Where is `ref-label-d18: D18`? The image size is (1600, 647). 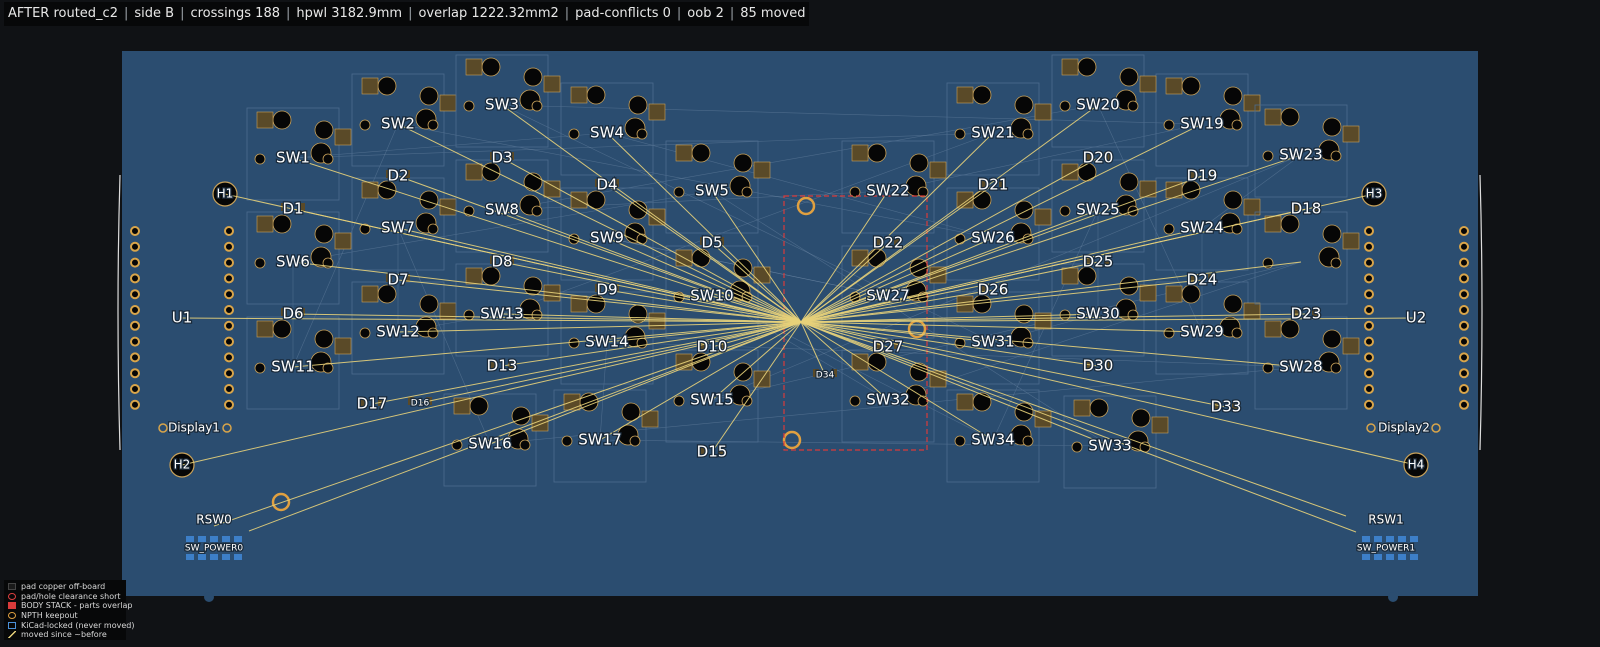 ref-label-d18: D18 is located at coordinates (1306, 209).